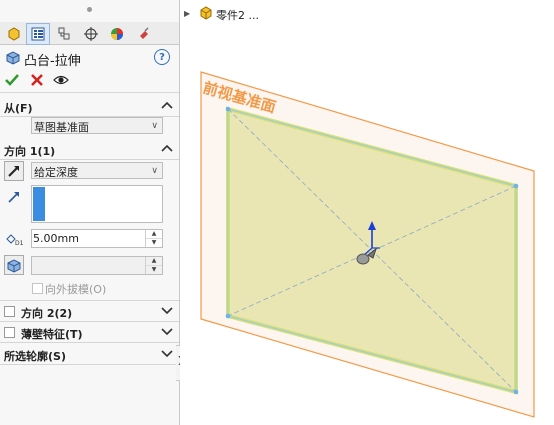 The height and width of the screenshot is (425, 554). What do you see at coordinates (37, 80) in the screenshot?
I see `cross-icon` at bounding box center [37, 80].